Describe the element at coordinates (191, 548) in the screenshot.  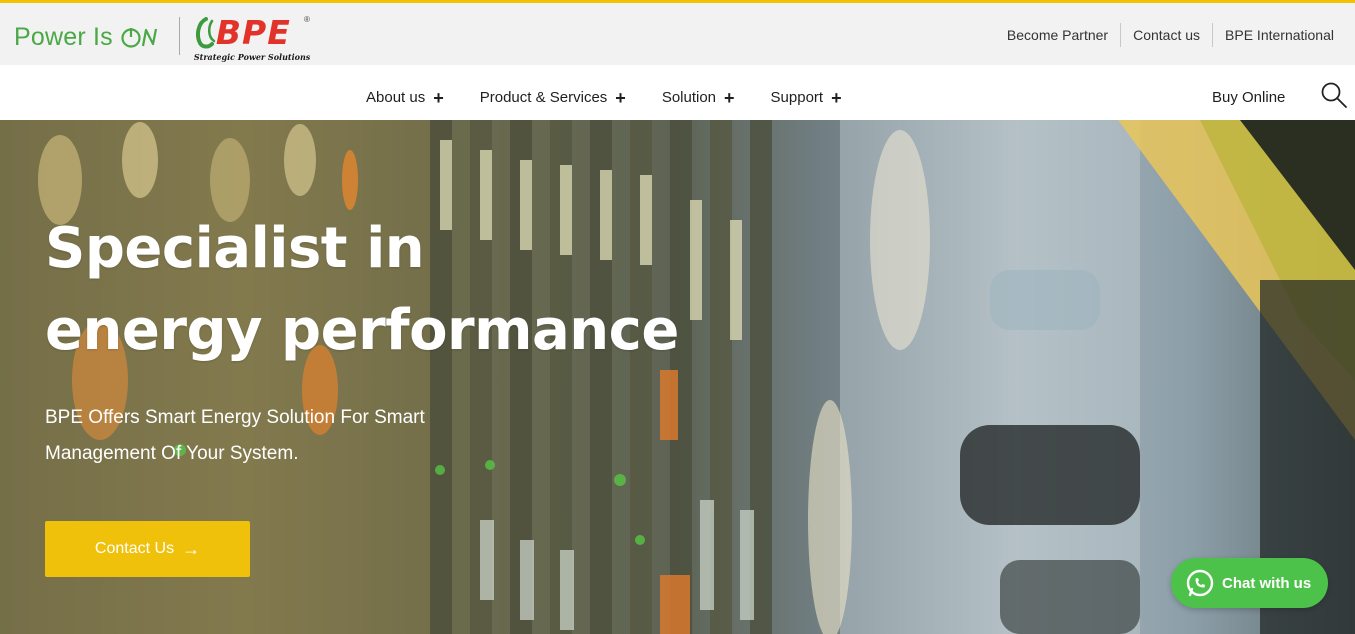
I see `arrow-right-icon: →` at that location.